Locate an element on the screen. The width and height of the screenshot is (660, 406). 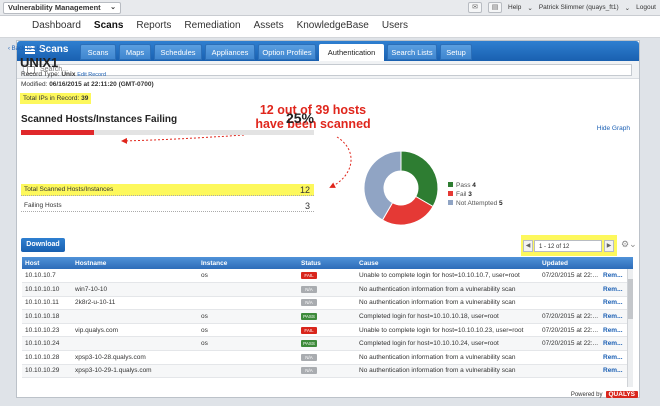
hostname-cell: xpsp3-10-29-1.qualys.com is located at coordinates (113, 371).